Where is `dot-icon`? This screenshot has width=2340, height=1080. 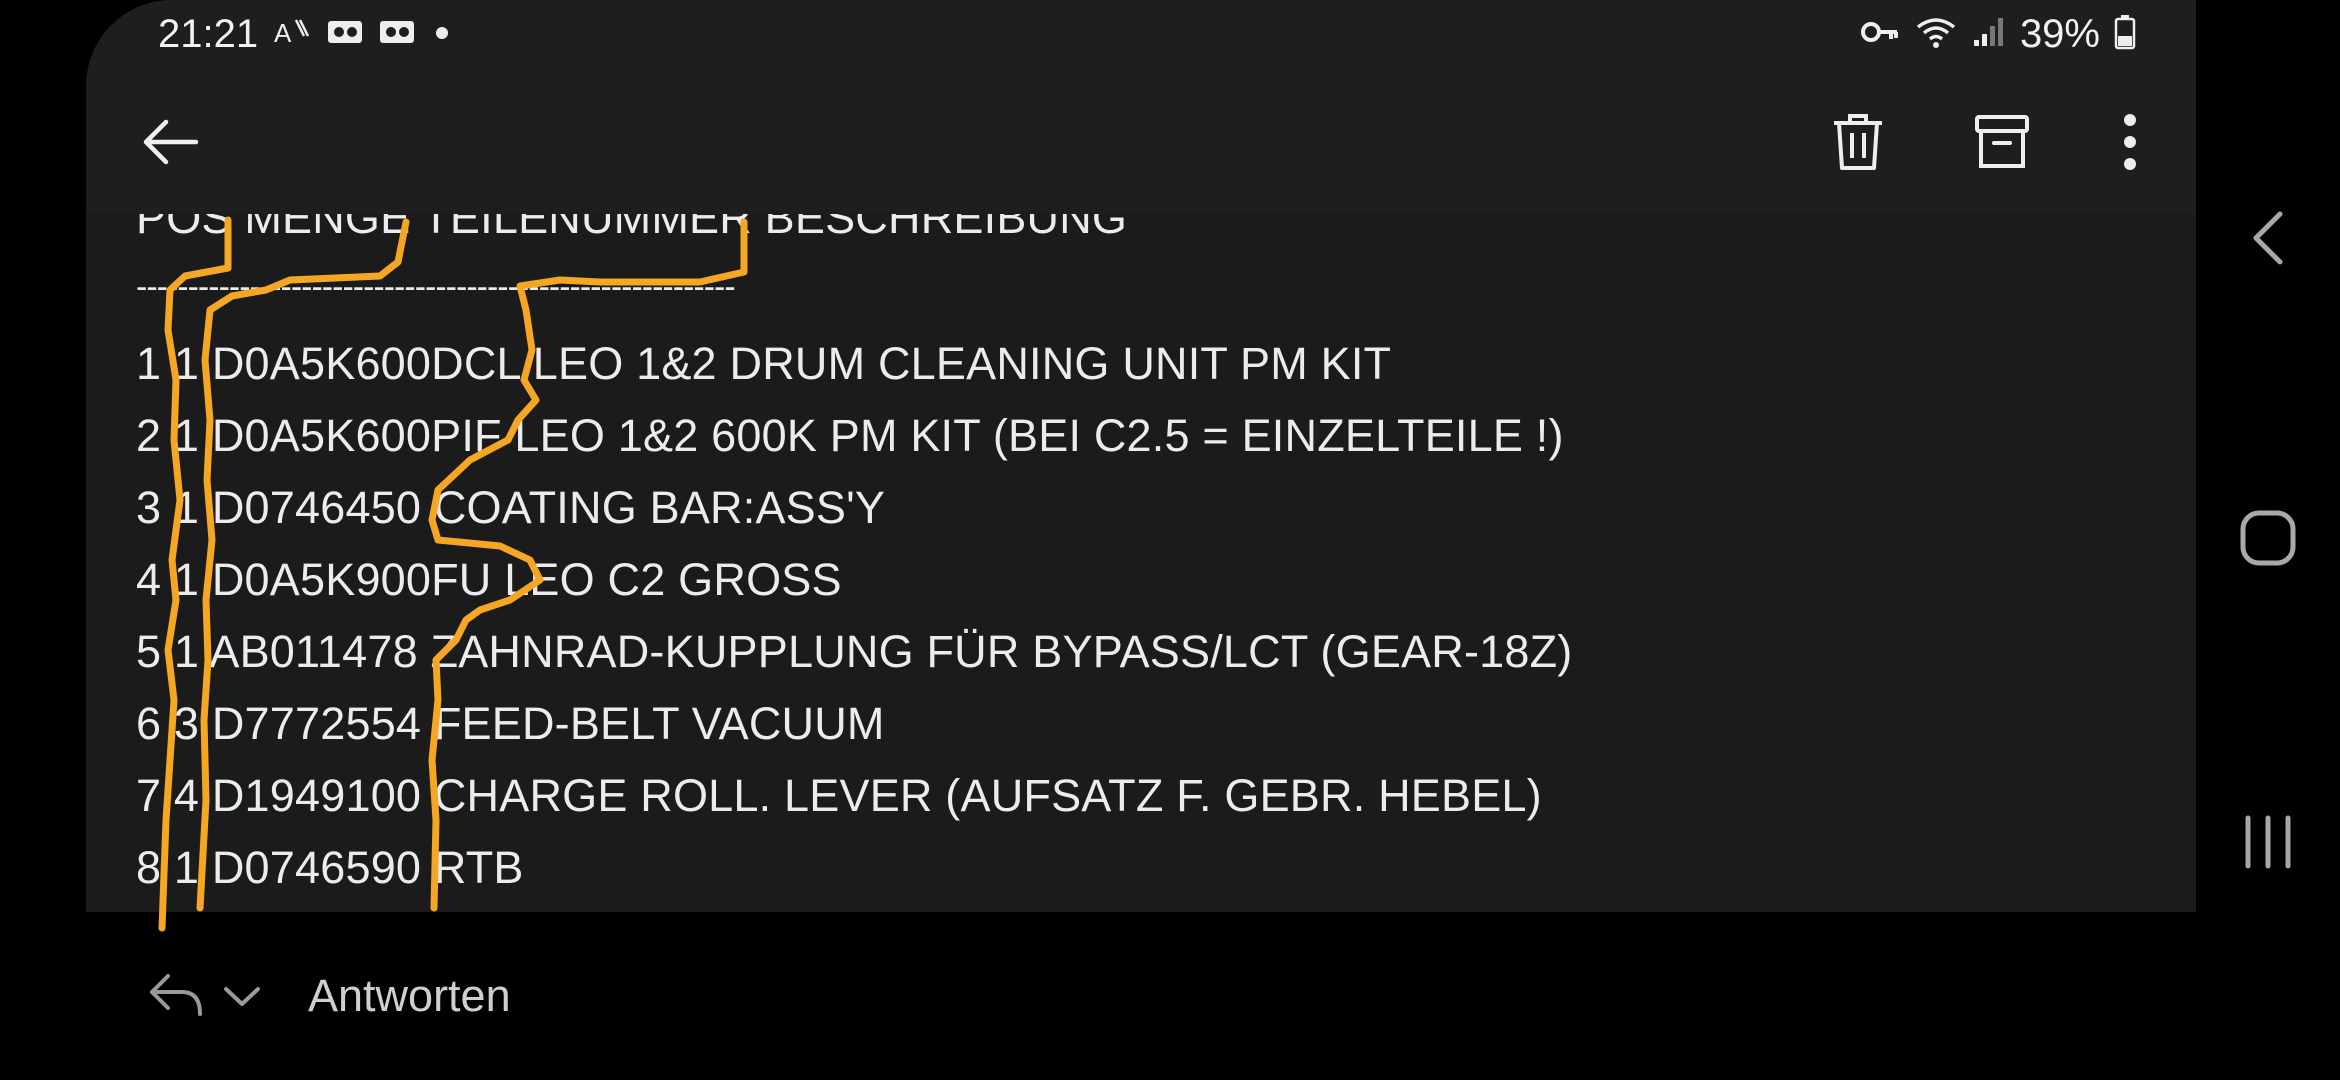 dot-icon is located at coordinates (442, 34).